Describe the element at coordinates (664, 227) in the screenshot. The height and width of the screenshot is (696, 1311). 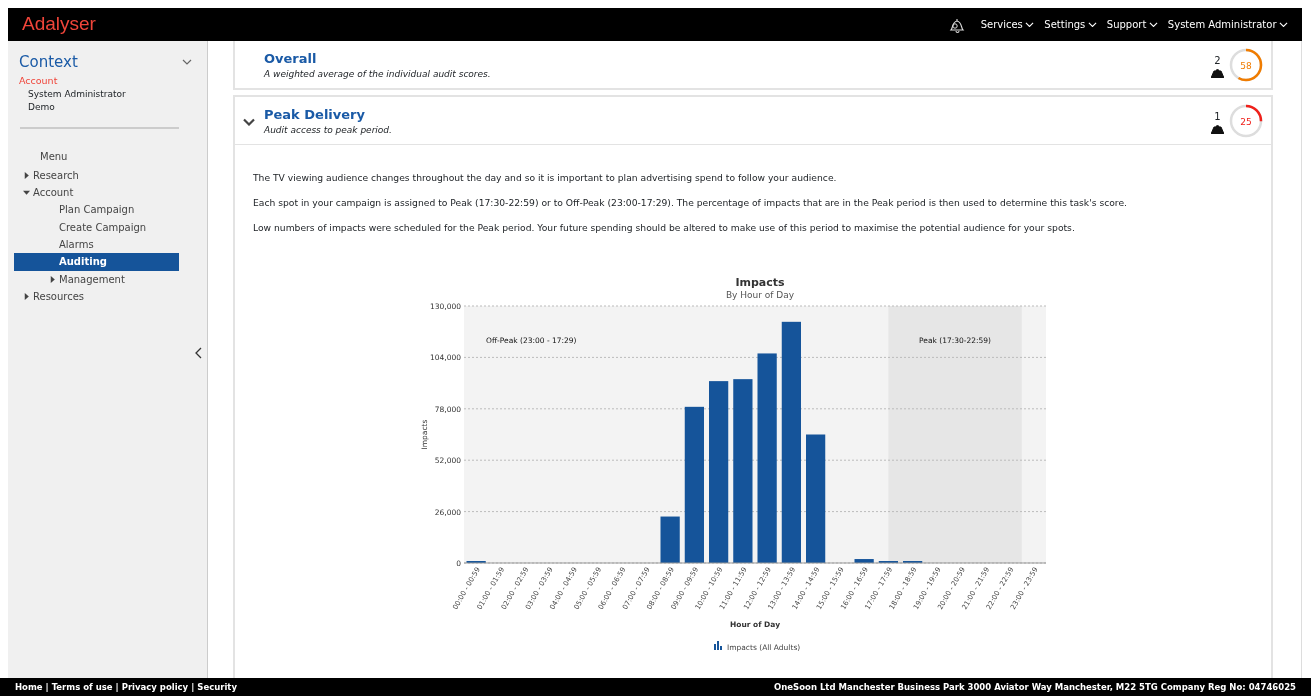
I see `paragraph: Low numbers of impacts were scheduled for the Peak period. Your future spending should be altered to make use of this period to maximise the potential audience for your spots.` at that location.